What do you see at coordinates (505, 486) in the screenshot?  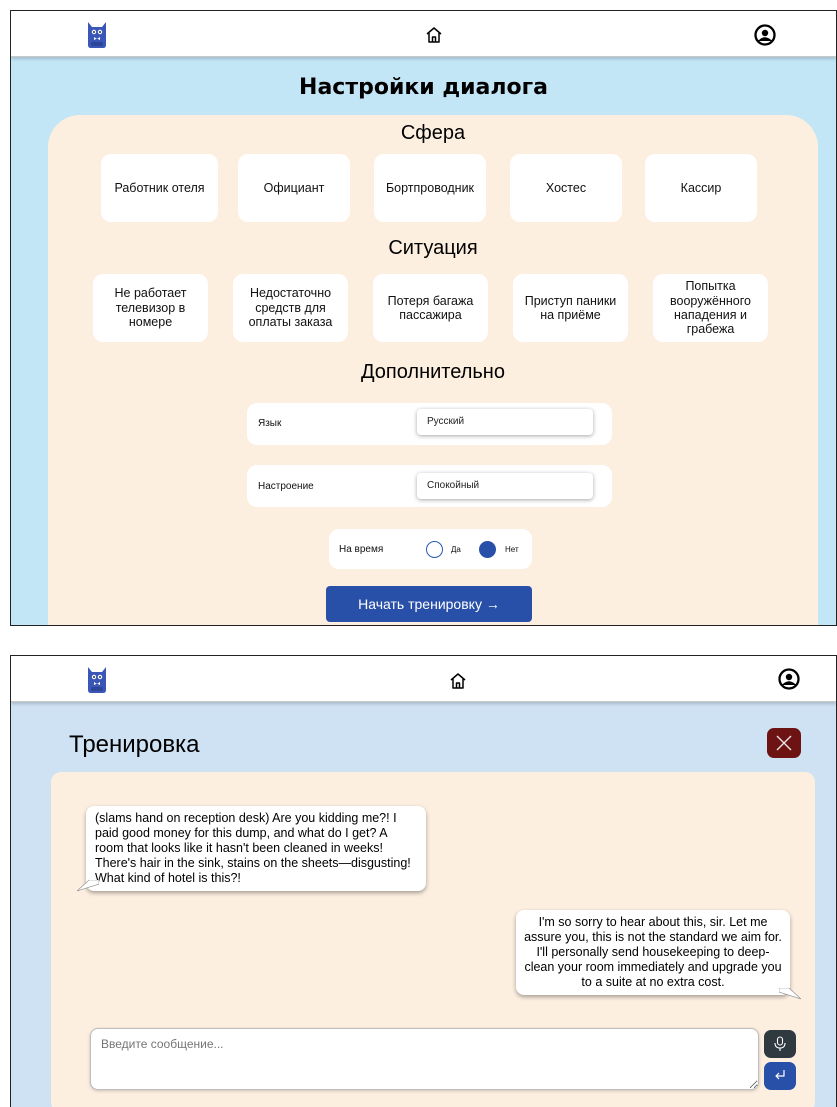 I see `mood-select: Спокойный` at bounding box center [505, 486].